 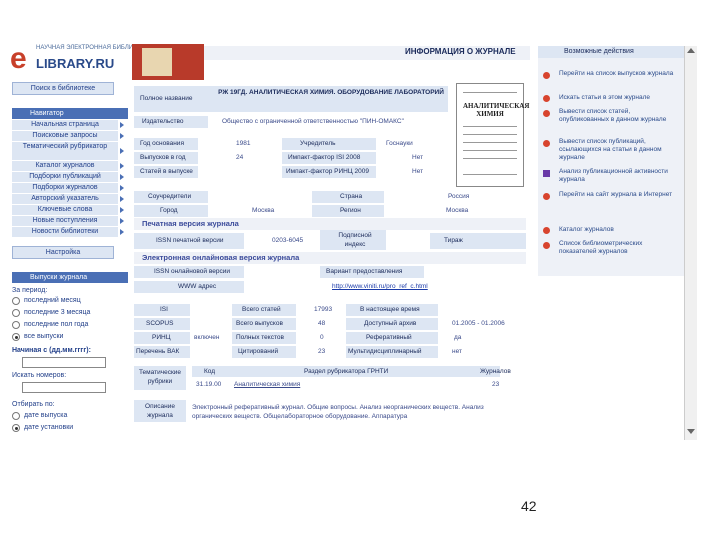 What do you see at coordinates (57, 312) in the screenshot?
I see `period-option: последние 3 месяца` at bounding box center [57, 312].